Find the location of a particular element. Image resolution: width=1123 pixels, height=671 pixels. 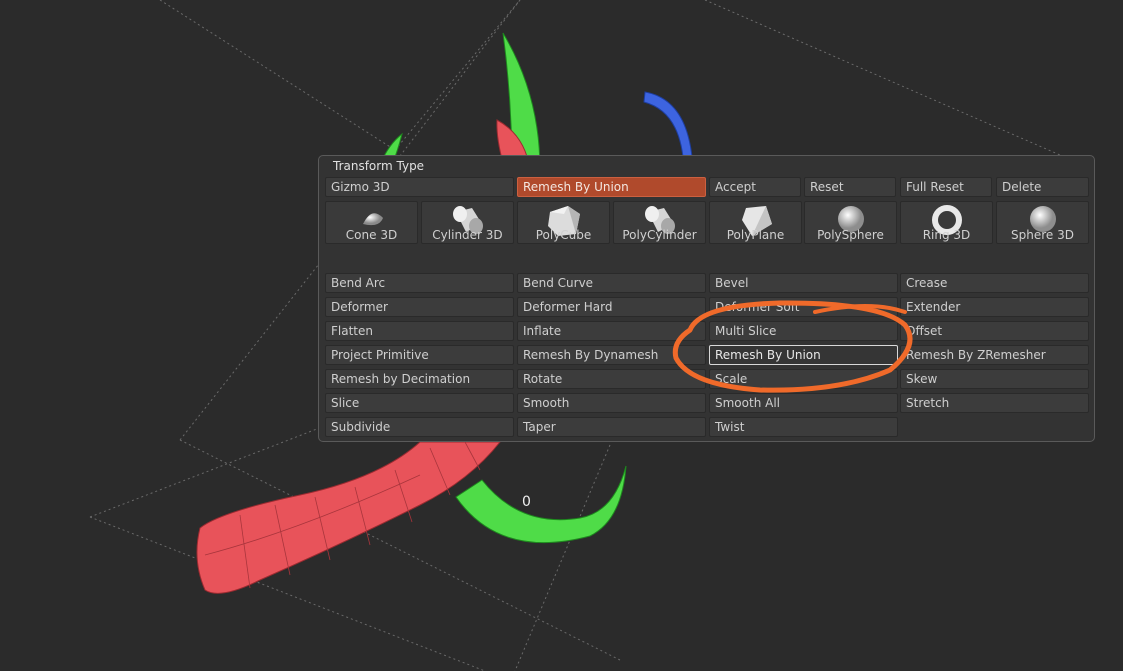

delete-button: Delete is located at coordinates (1042, 187).